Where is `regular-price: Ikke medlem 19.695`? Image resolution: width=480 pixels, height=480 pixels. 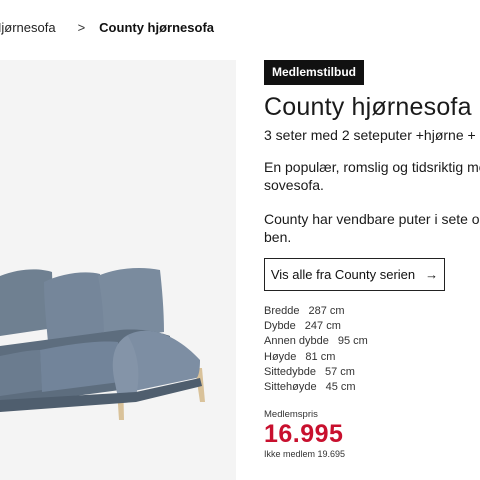 regular-price: Ikke medlem 19.695 is located at coordinates (305, 454).